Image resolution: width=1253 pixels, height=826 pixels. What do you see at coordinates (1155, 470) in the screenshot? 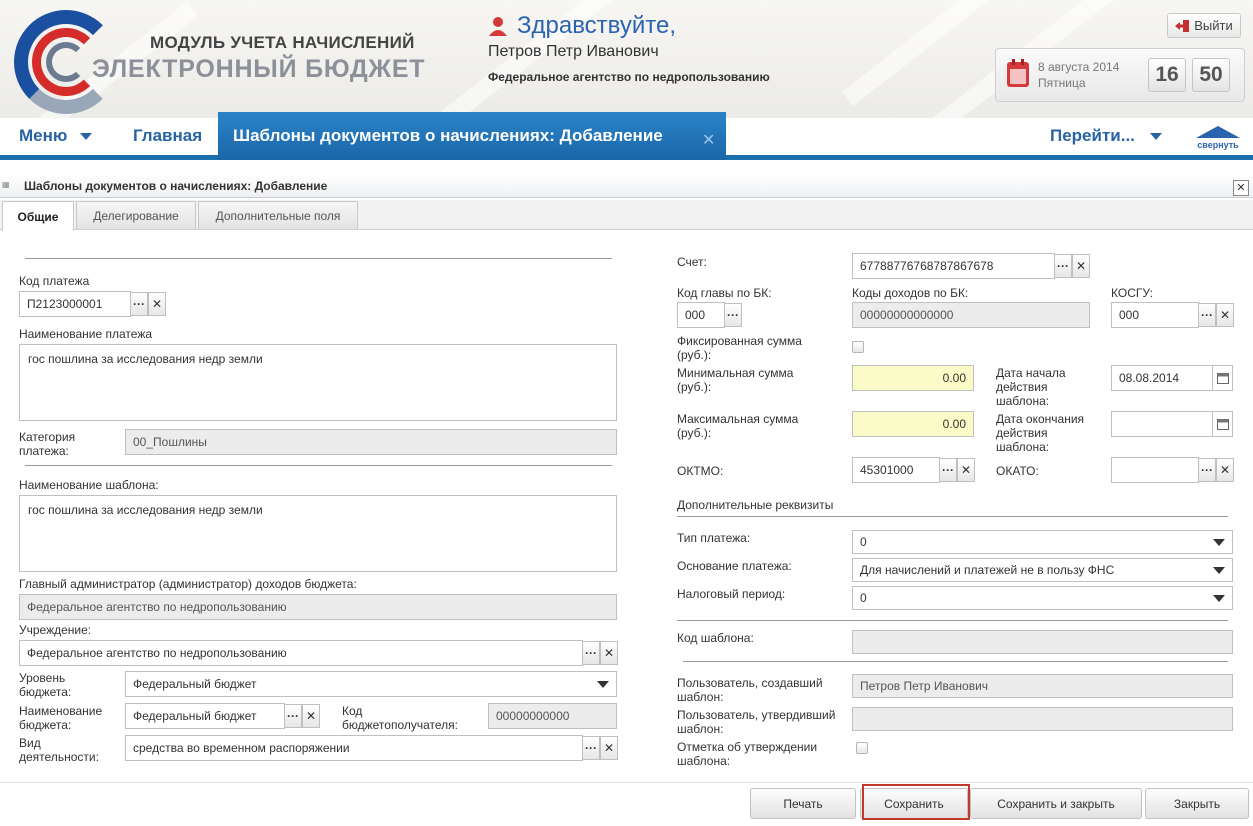
I see `okato-field` at bounding box center [1155, 470].